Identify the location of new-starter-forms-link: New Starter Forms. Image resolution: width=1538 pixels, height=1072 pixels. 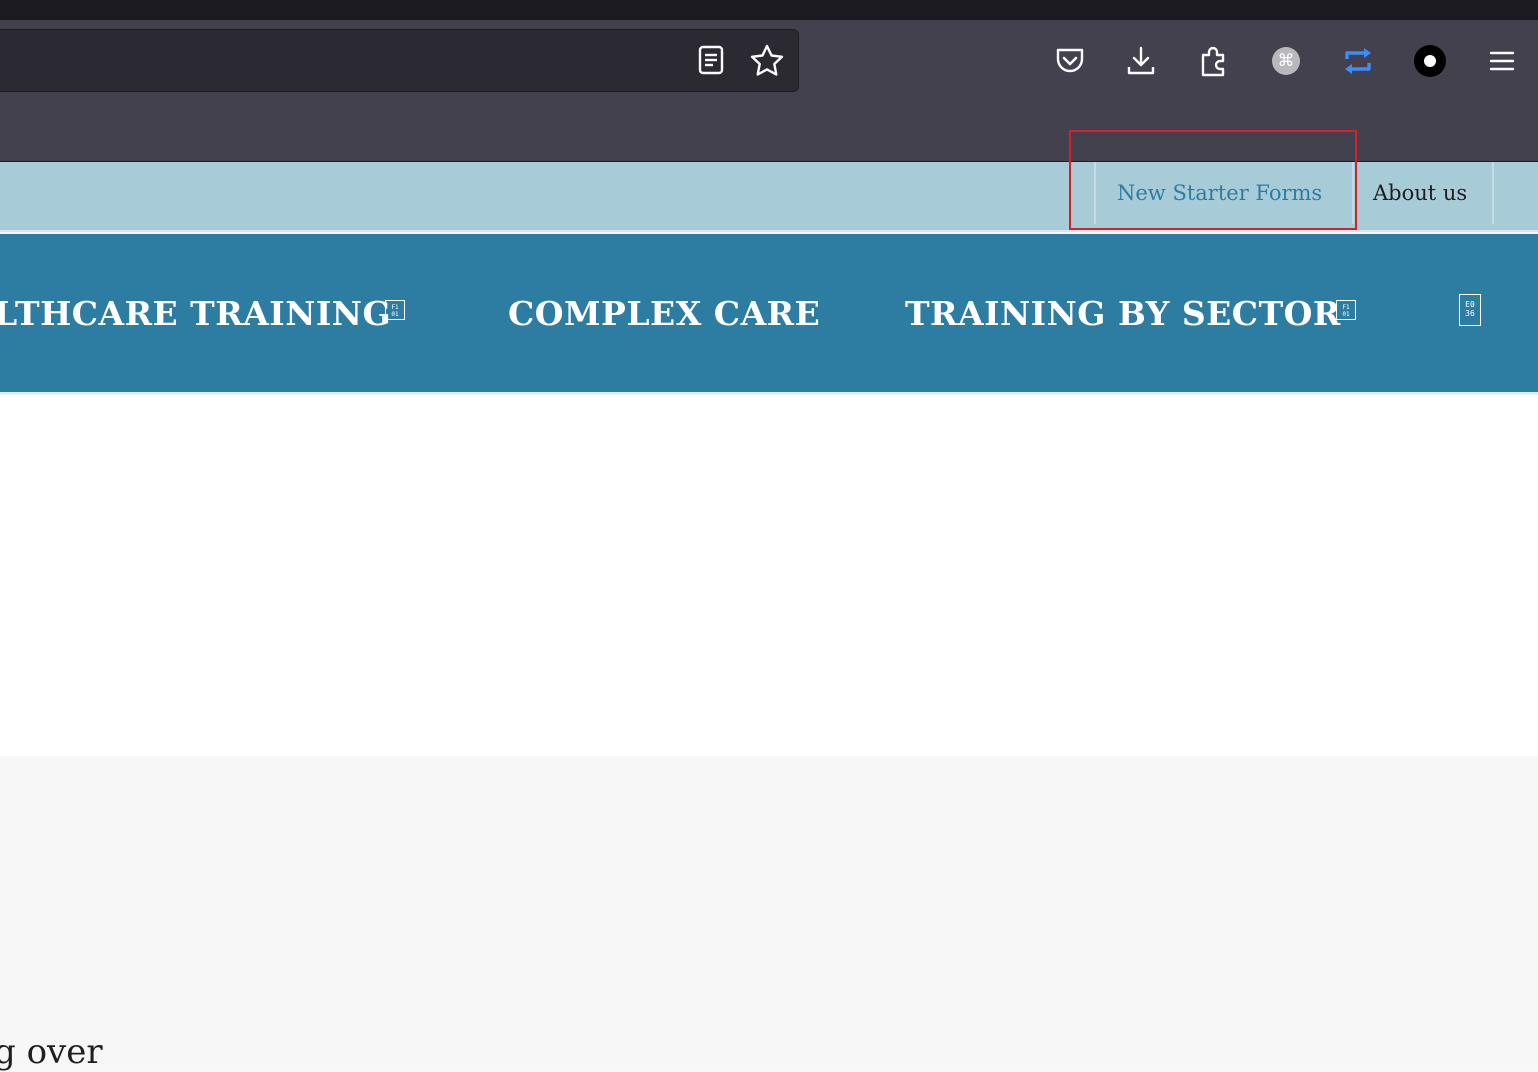
(1219, 193).